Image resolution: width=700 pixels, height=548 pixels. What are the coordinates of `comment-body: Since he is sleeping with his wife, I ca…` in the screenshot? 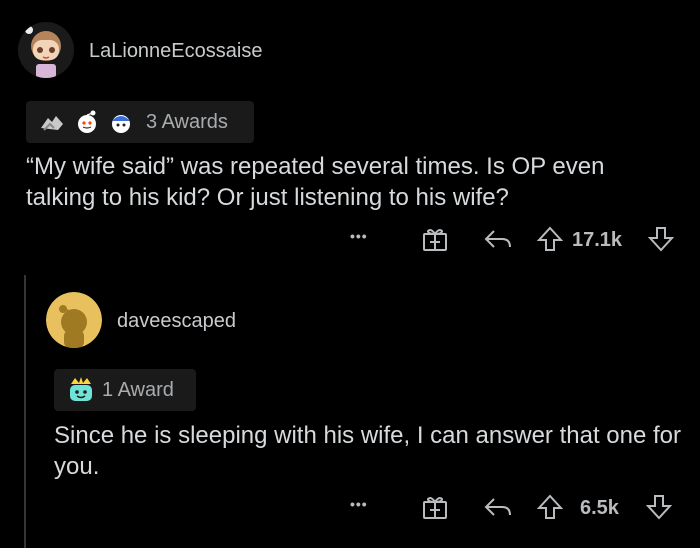 It's located at (367, 451).